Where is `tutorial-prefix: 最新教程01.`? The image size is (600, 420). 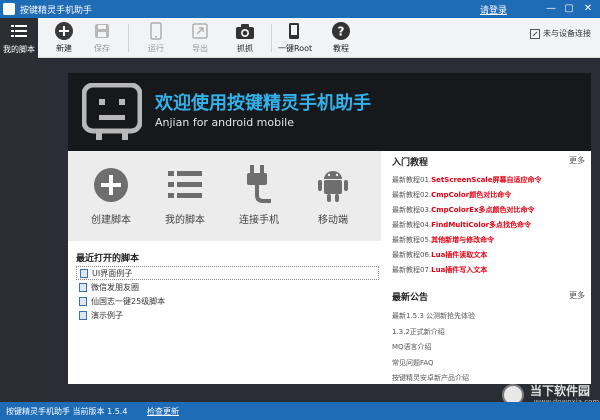
tutorial-prefix: 最新教程01. is located at coordinates (412, 180).